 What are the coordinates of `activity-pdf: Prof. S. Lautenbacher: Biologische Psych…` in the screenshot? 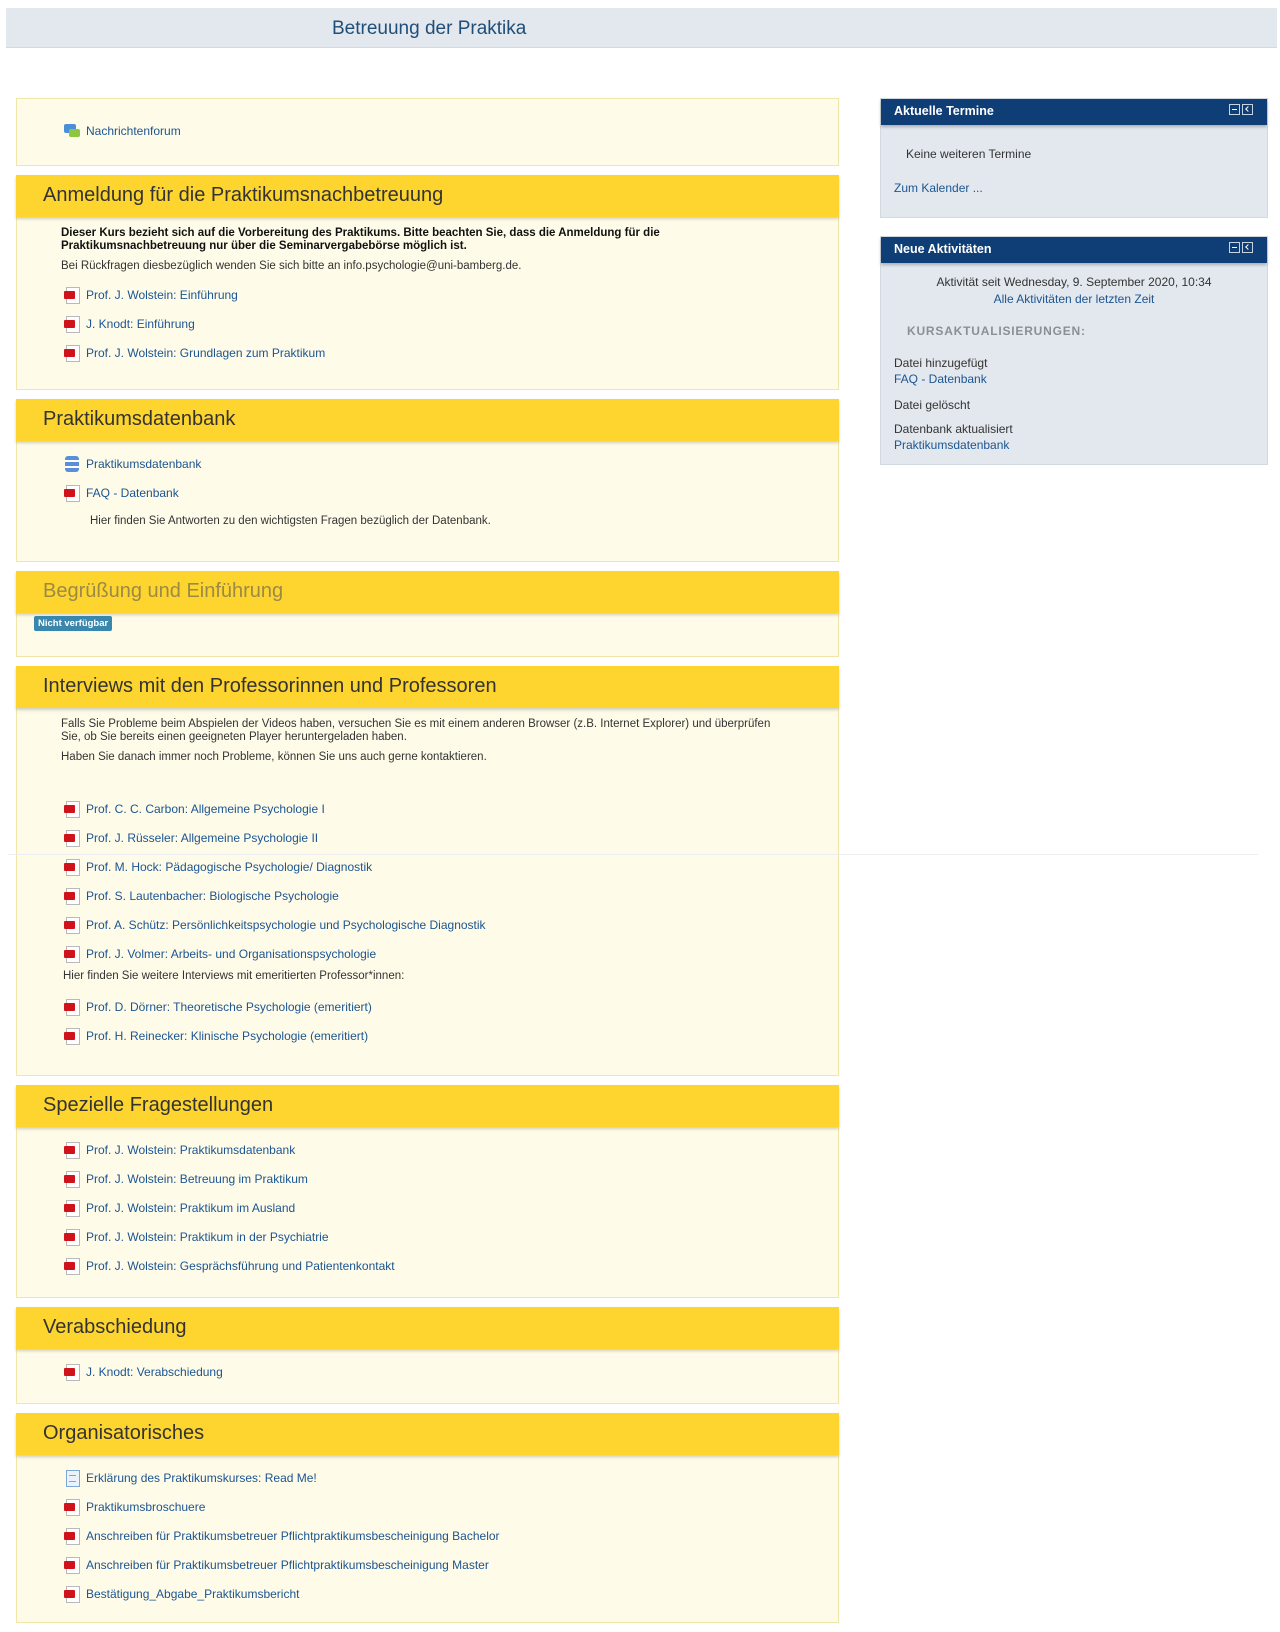 It's located at (427, 895).